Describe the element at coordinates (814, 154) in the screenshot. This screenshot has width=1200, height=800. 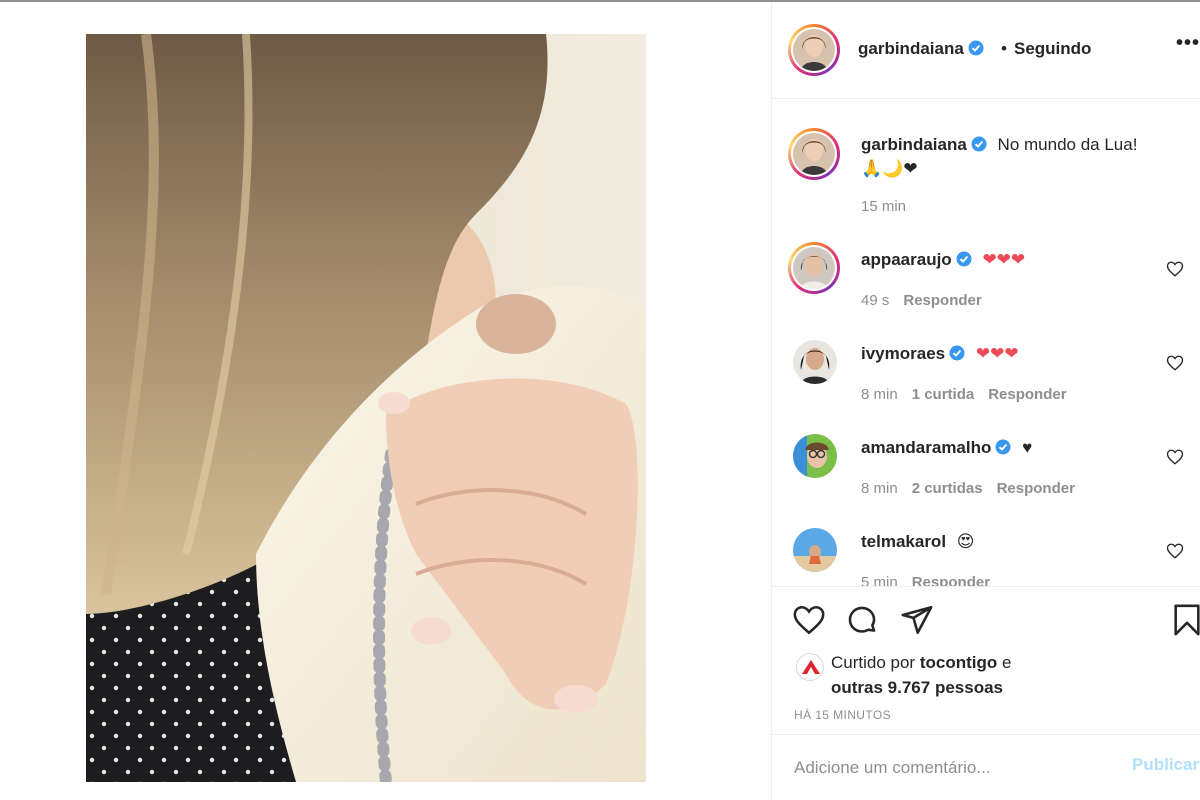
I see `caption-avatar` at that location.